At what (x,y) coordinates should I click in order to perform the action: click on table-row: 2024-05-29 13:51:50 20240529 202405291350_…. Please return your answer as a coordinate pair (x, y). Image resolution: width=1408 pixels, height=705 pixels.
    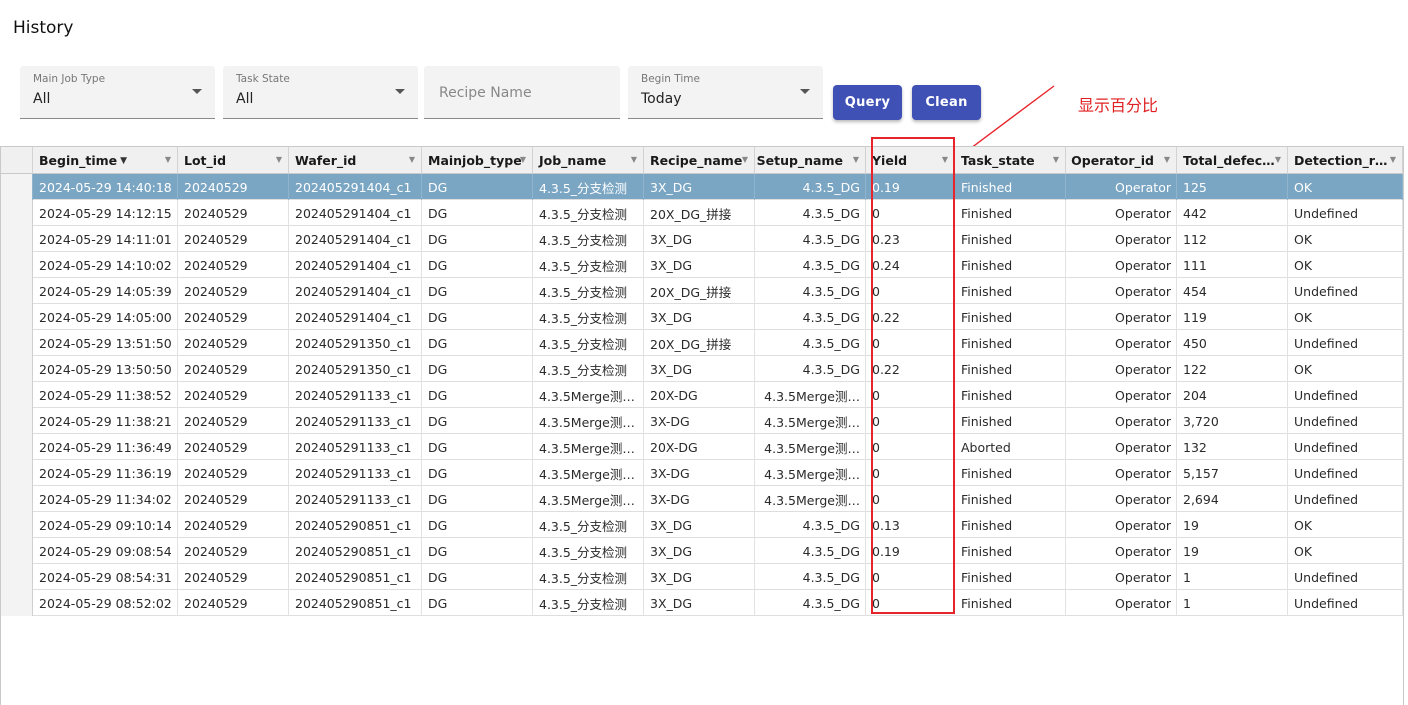
    Looking at the image, I should click on (702, 343).